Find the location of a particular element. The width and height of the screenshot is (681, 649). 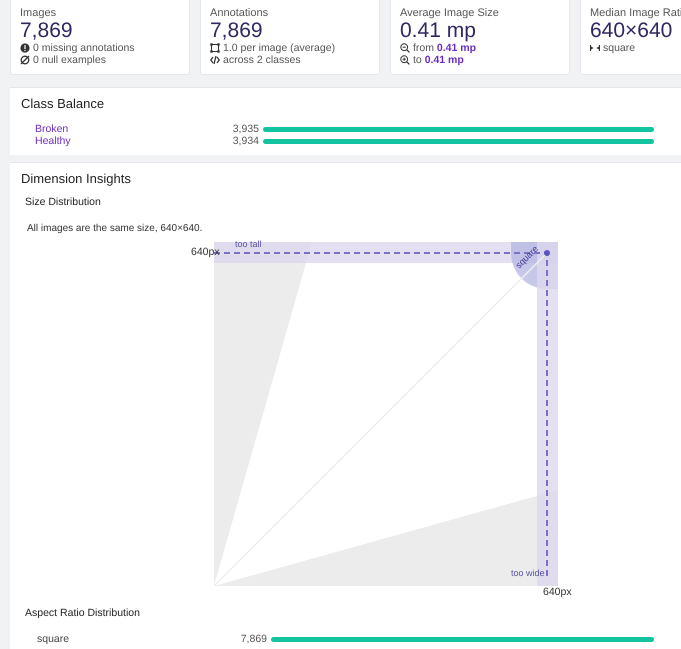

stat-title: Average Image Size is located at coordinates (450, 13).